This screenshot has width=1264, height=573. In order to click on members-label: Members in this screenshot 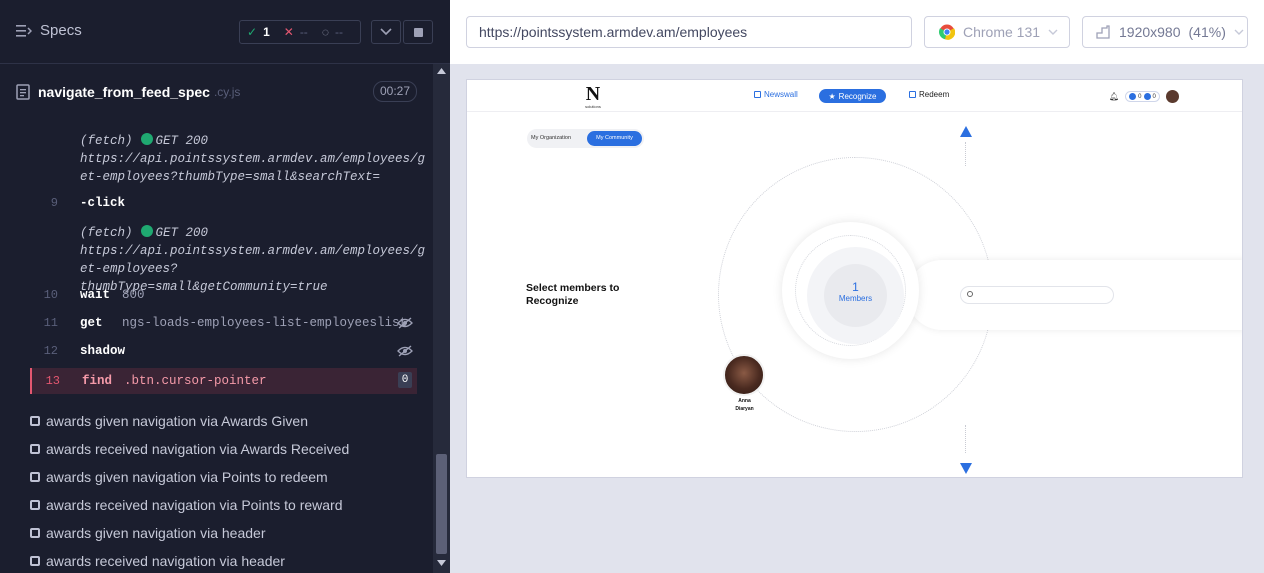, I will do `click(855, 298)`.